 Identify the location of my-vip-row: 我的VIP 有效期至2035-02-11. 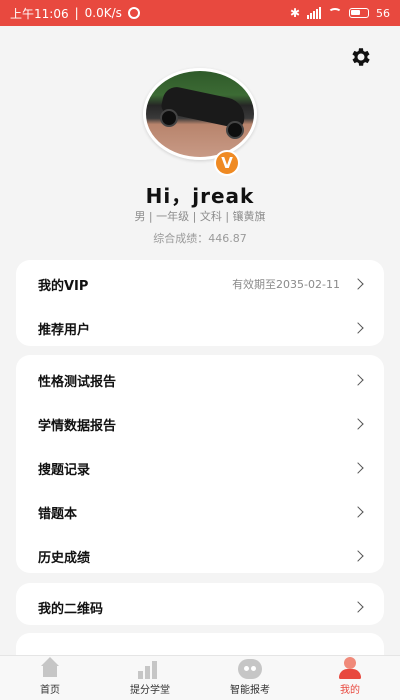
(200, 284).